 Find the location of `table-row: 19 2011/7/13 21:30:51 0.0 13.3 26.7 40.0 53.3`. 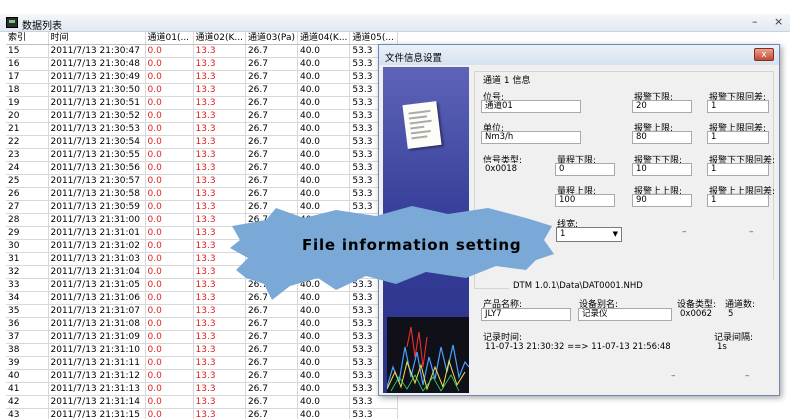

table-row: 19 2011/7/13 21:30:51 0.0 13.3 26.7 40.0 53.3 is located at coordinates (202, 103).